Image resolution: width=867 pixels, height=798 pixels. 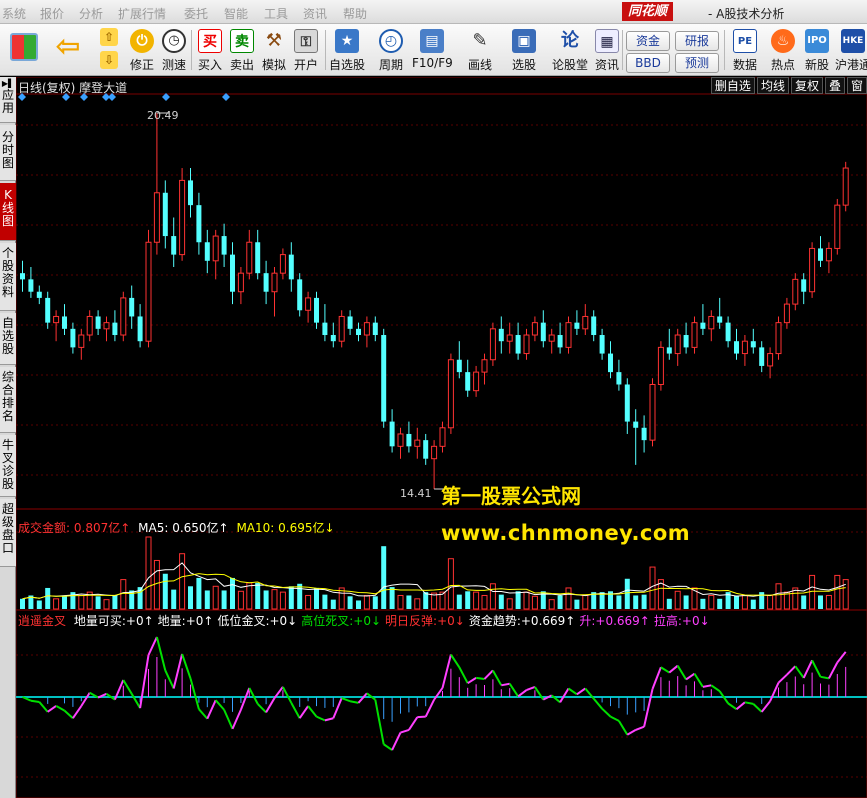 I want to click on page-down-button: ⇩, so click(x=109, y=62).